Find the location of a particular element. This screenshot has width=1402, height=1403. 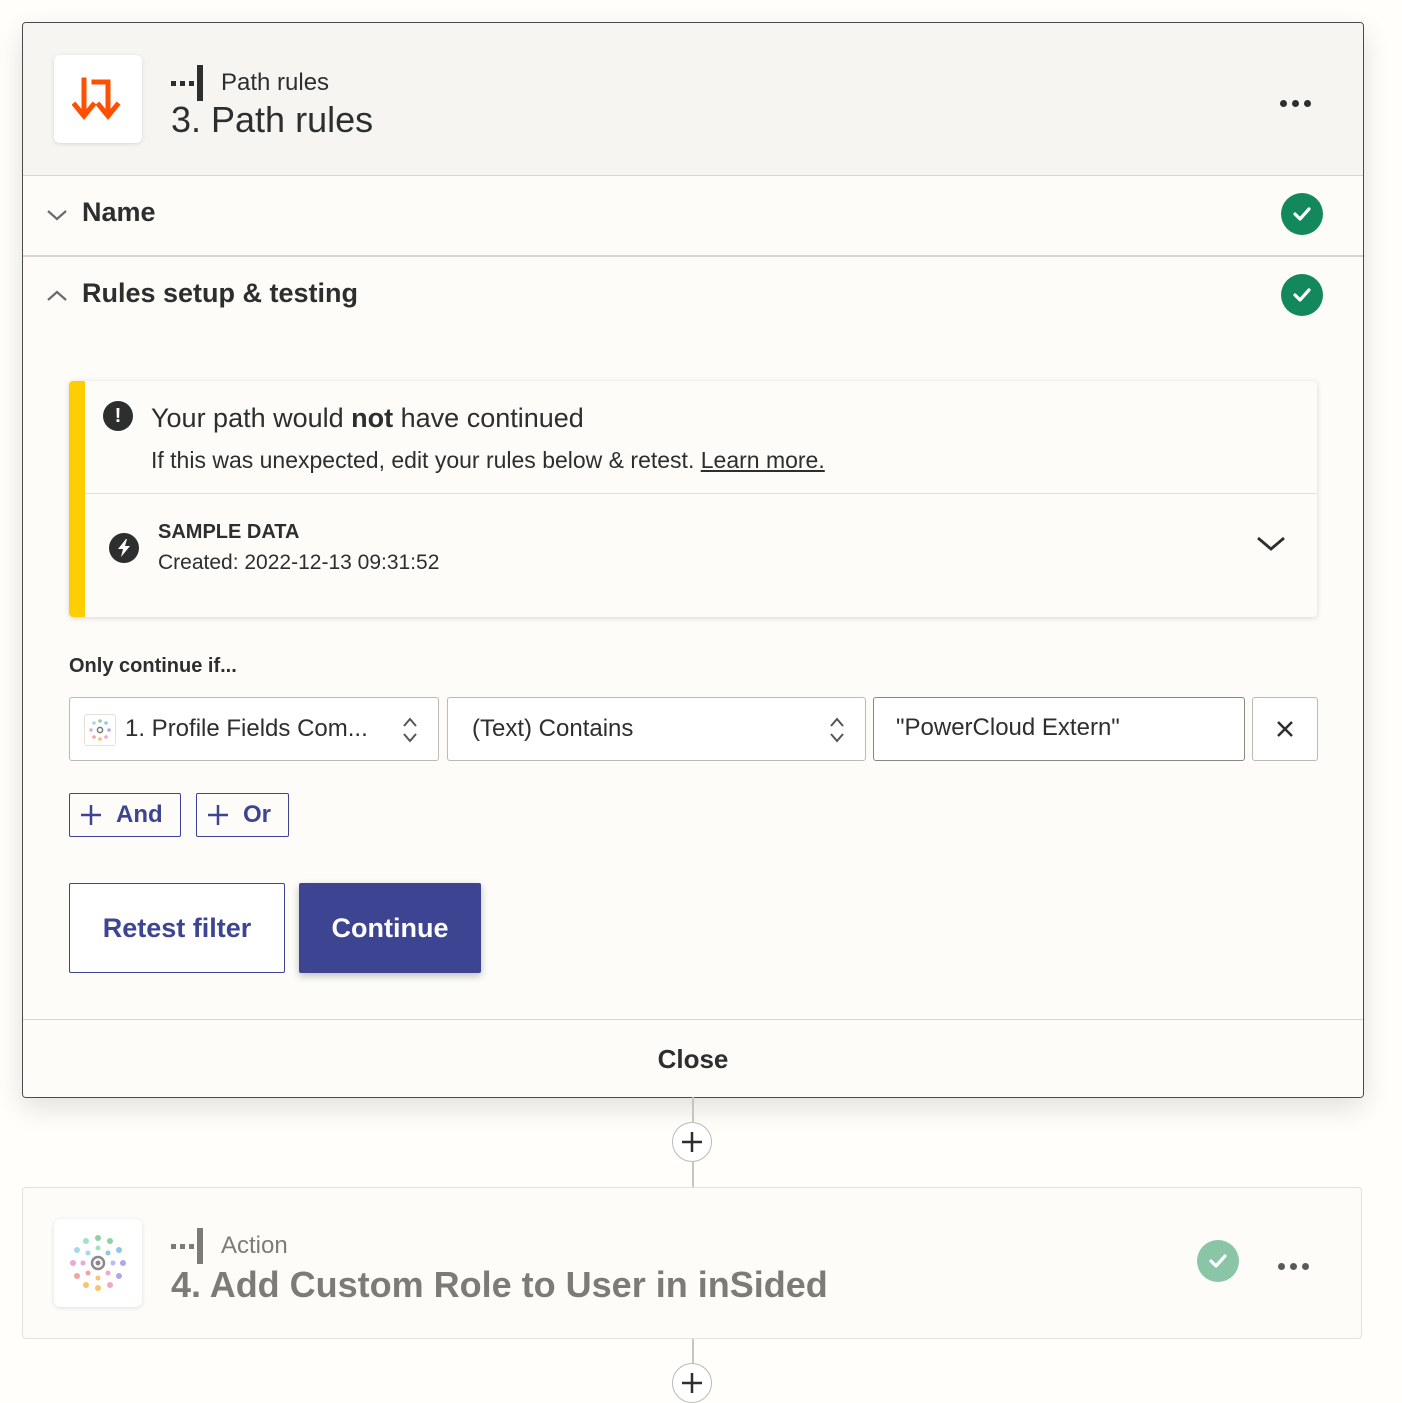

chevron-up-icon is located at coordinates (57, 295).